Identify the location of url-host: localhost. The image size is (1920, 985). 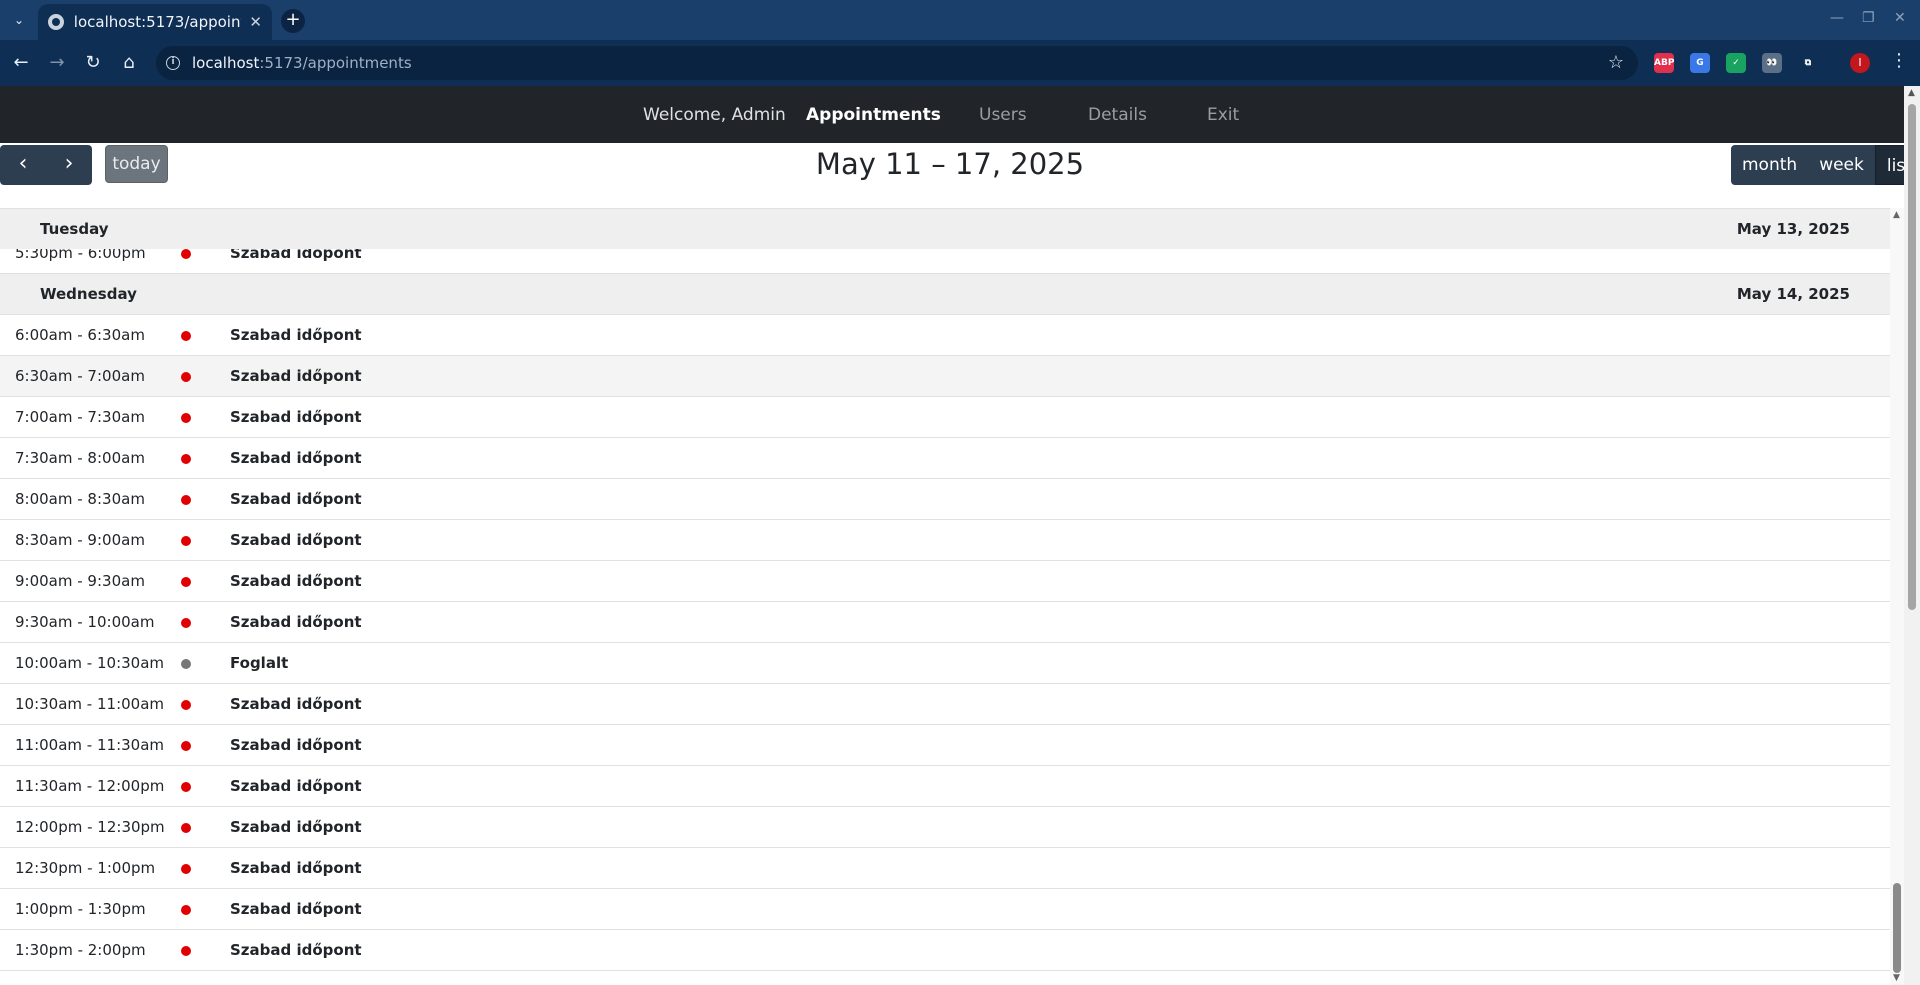
(226, 63).